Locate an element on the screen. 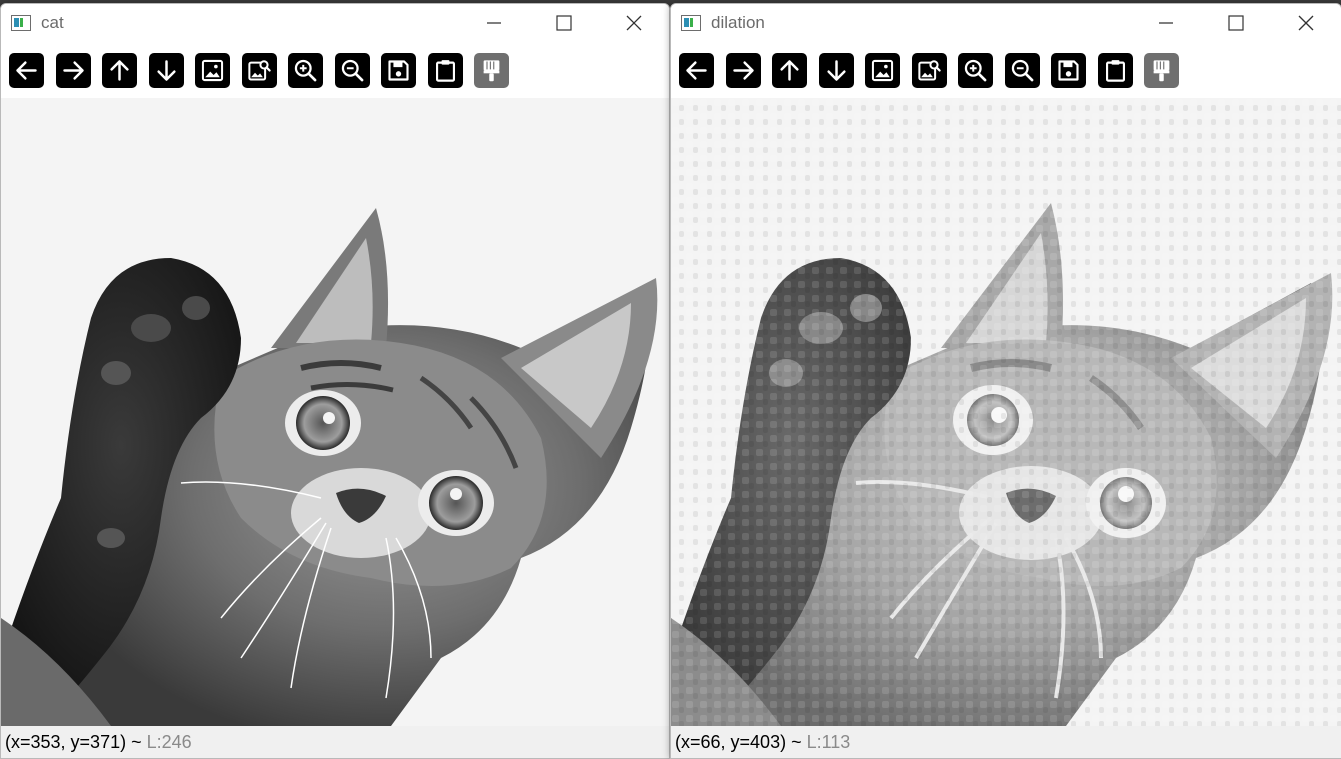  window-title: cat is located at coordinates (52, 22).